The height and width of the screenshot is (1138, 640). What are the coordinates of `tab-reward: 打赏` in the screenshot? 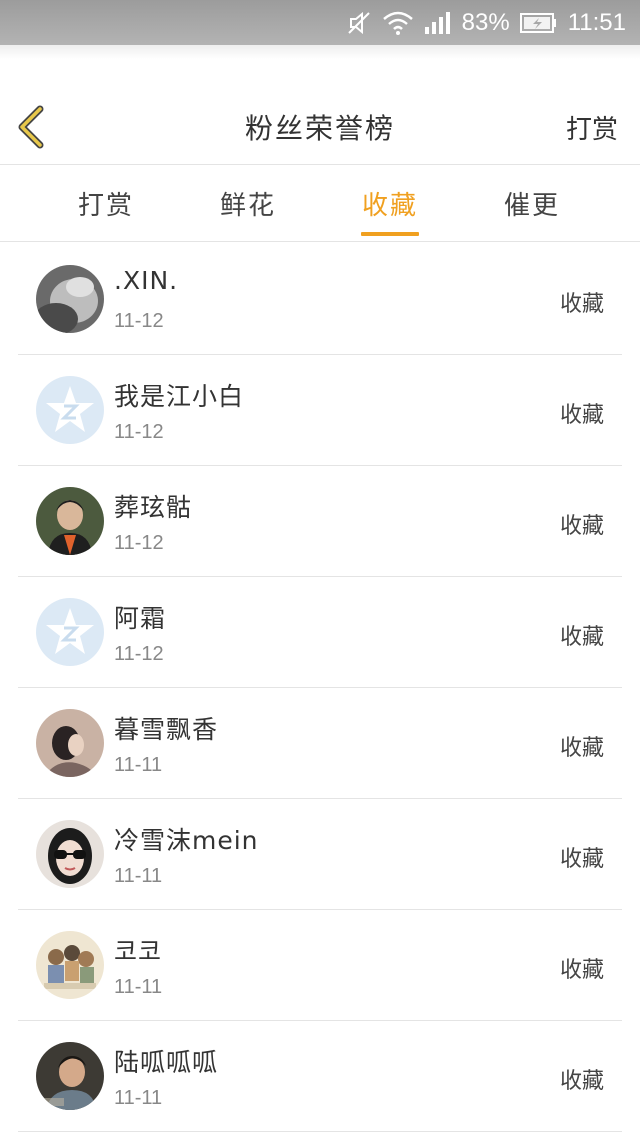 It's located at (106, 203).